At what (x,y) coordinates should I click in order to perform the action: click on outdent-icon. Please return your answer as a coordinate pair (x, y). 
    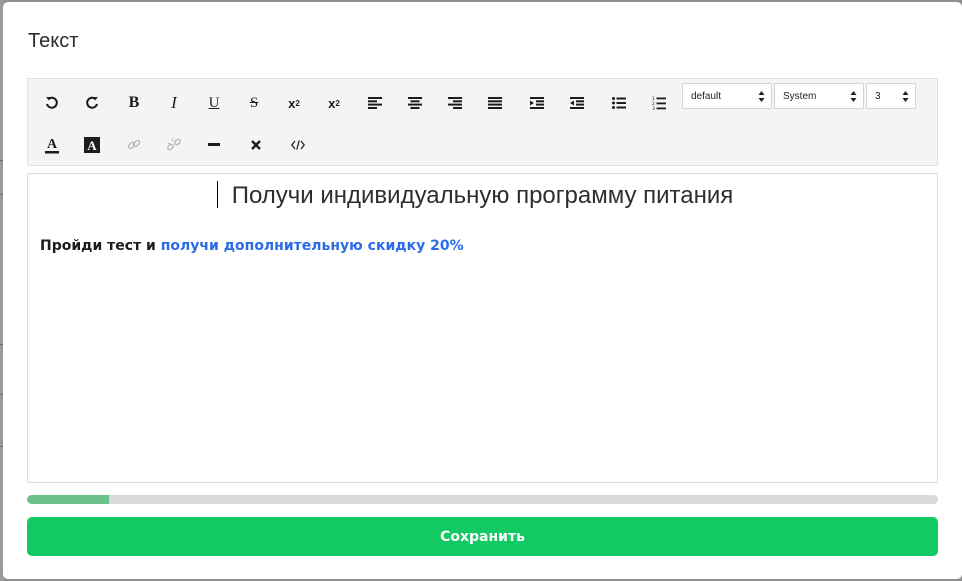
    Looking at the image, I should click on (577, 103).